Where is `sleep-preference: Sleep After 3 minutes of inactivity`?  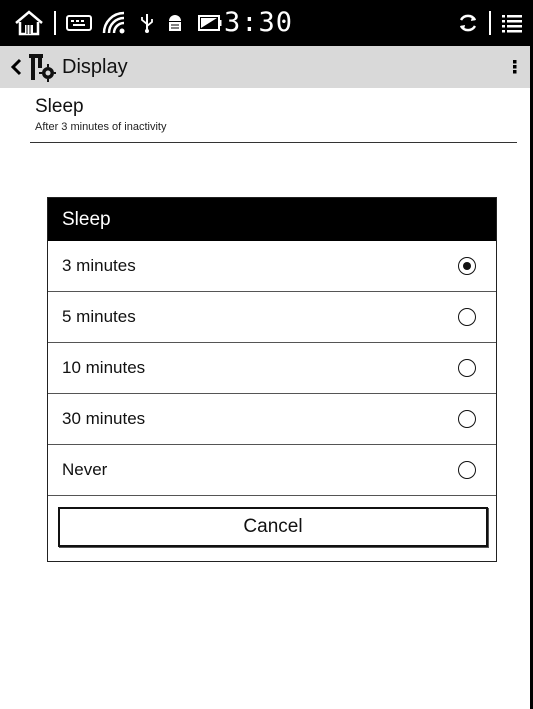 sleep-preference: Sleep After 3 minutes of inactivity is located at coordinates (276, 114).